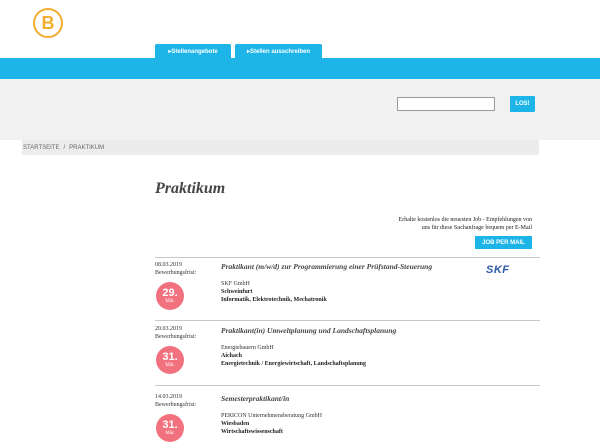 The width and height of the screenshot is (600, 444). Describe the element at coordinates (247, 348) in the screenshot. I see `job-company: Energiebauern GmbH` at that location.